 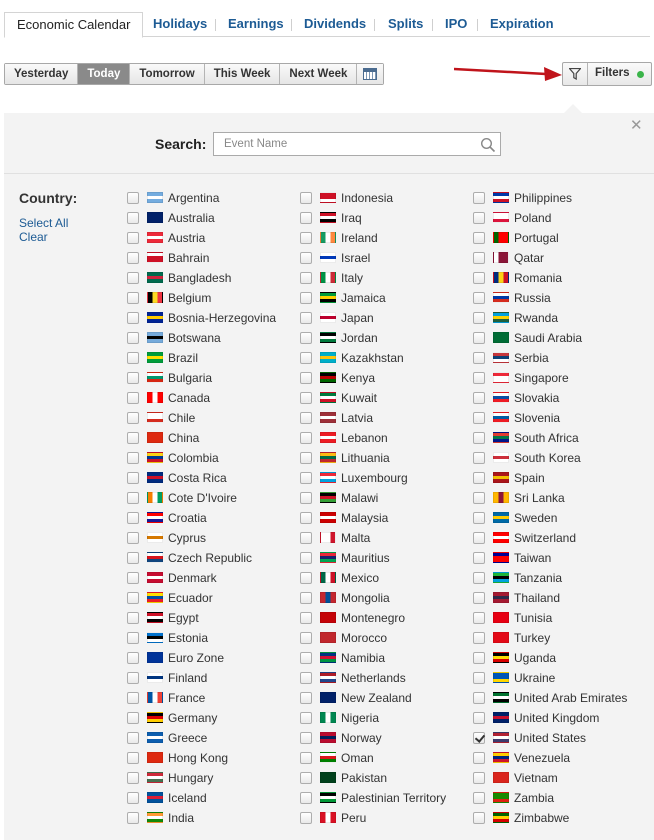 What do you see at coordinates (212, 738) in the screenshot?
I see `country-row-greece: Greece` at bounding box center [212, 738].